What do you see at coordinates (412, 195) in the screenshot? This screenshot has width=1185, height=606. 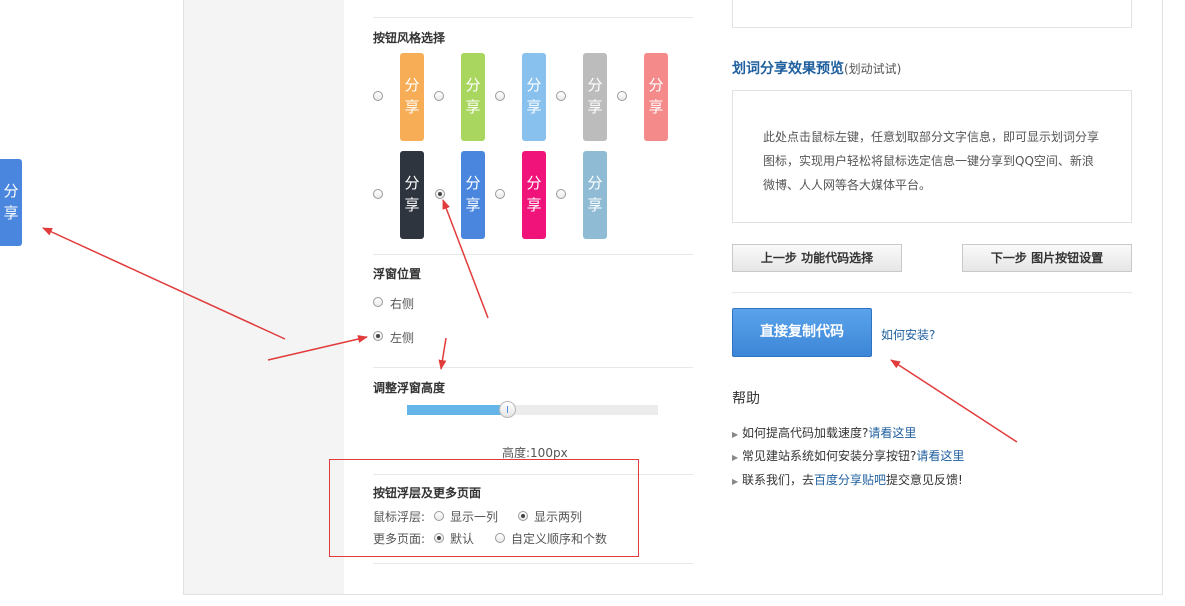 I see `share-style-swatch-dark: 分享` at bounding box center [412, 195].